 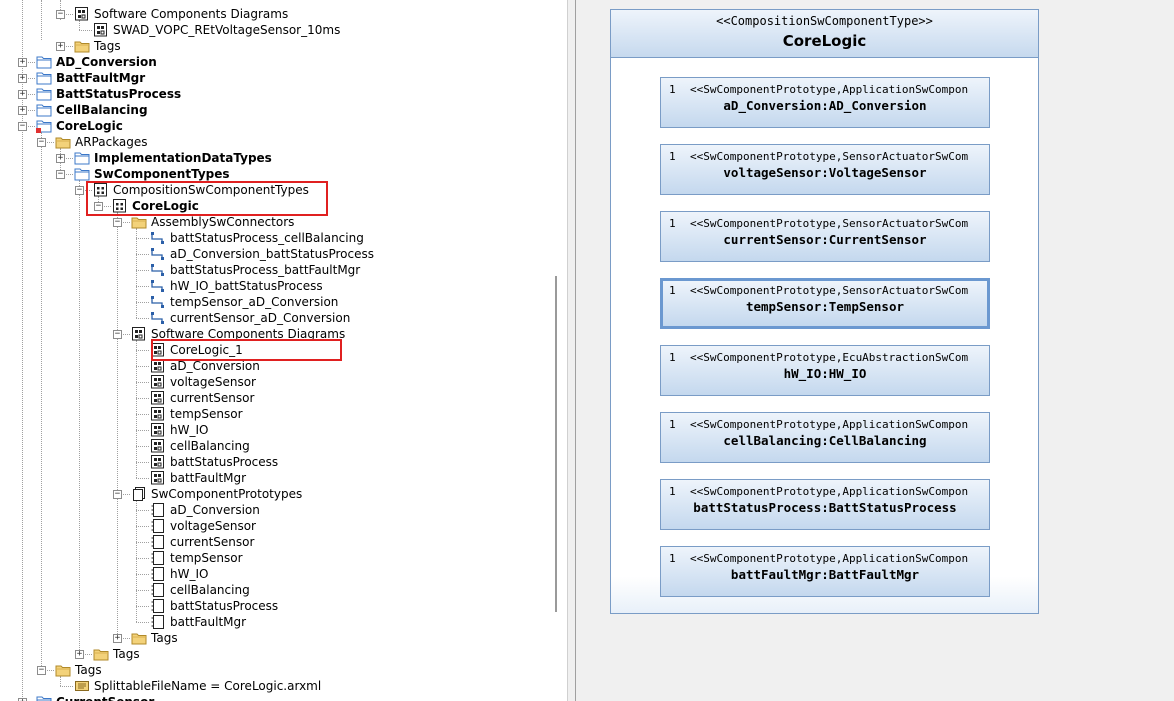 I want to click on tree-node: aD_Conversion, so click(x=205, y=510).